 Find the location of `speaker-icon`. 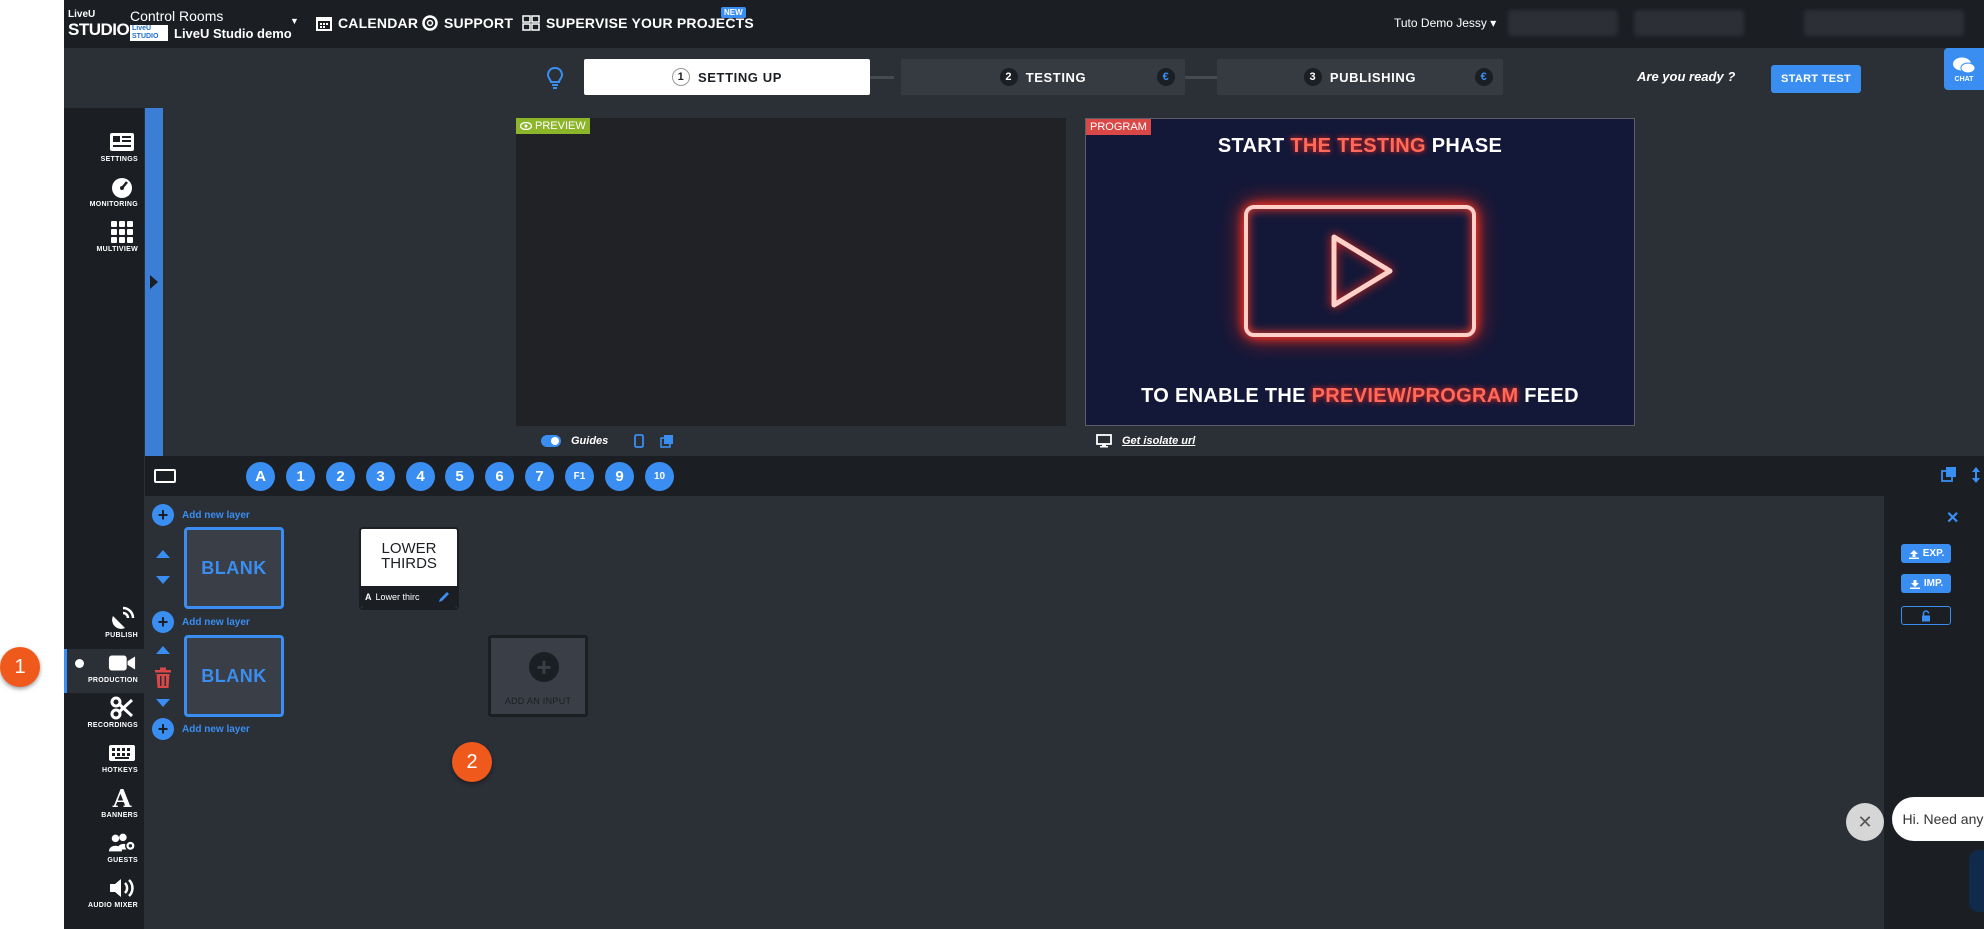

speaker-icon is located at coordinates (122, 888).